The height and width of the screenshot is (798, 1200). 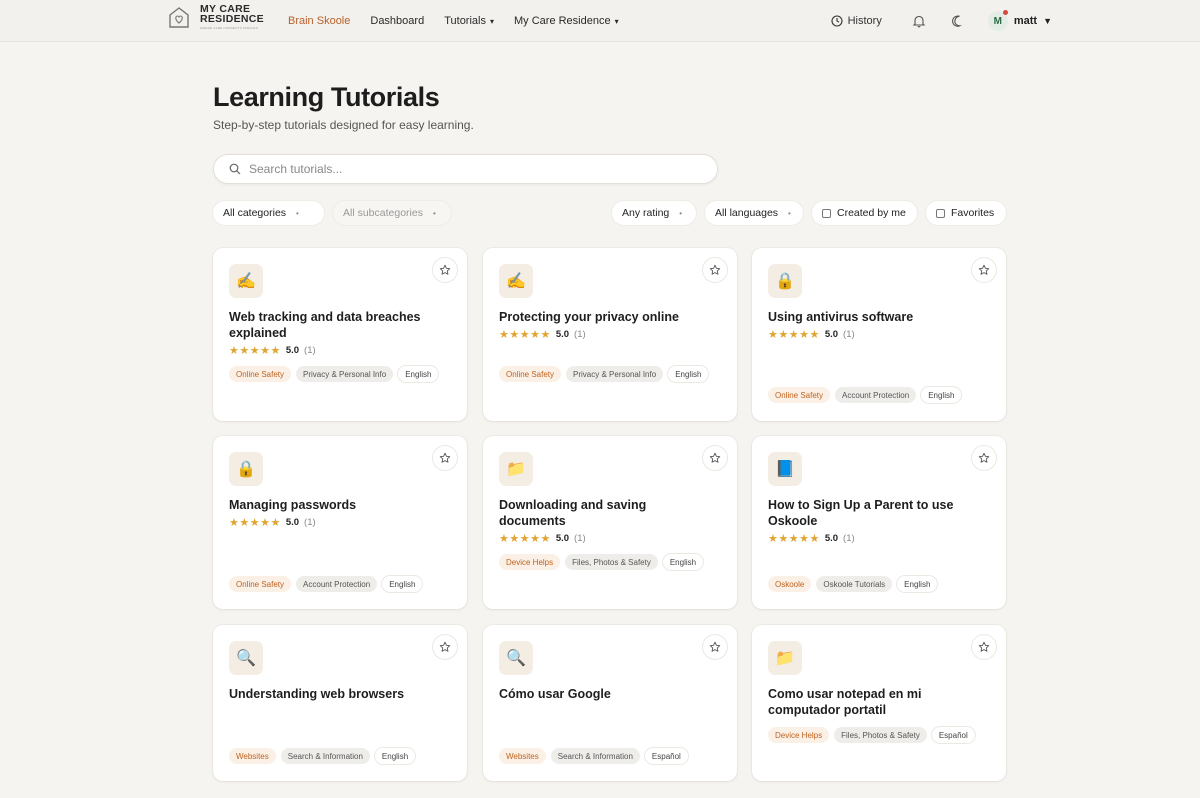 I want to click on tutorial-title: Managing passwords, so click(x=293, y=505).